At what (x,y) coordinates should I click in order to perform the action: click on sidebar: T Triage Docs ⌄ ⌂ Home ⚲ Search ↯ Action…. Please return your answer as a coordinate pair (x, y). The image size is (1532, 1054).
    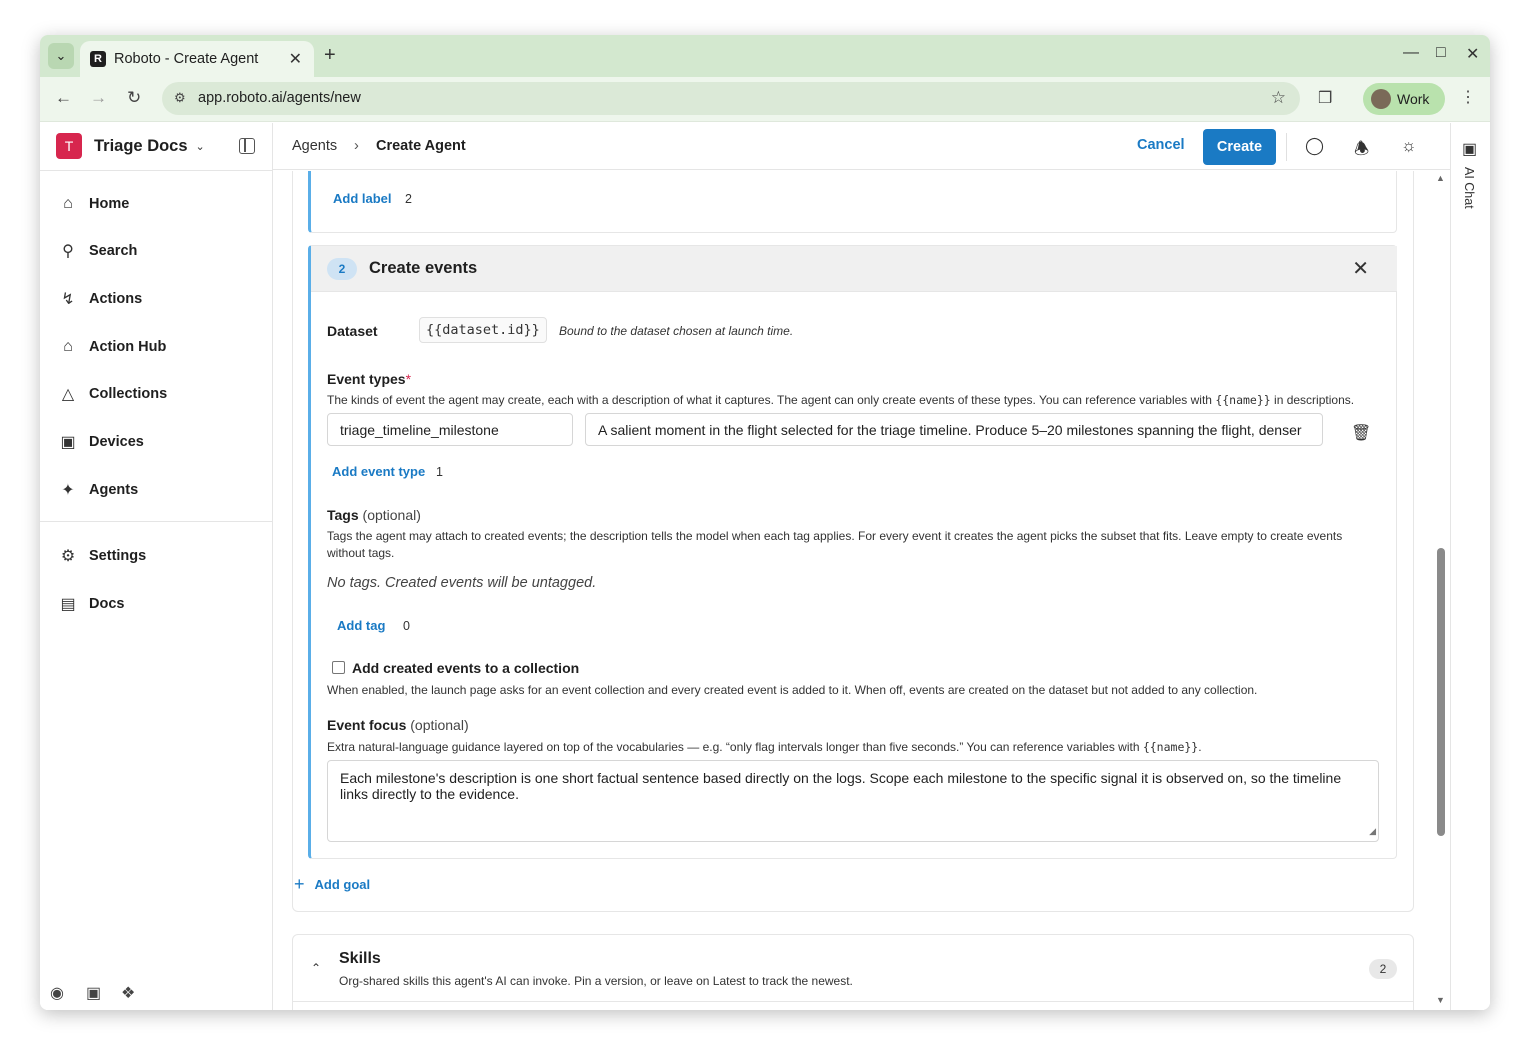
    Looking at the image, I should click on (156, 566).